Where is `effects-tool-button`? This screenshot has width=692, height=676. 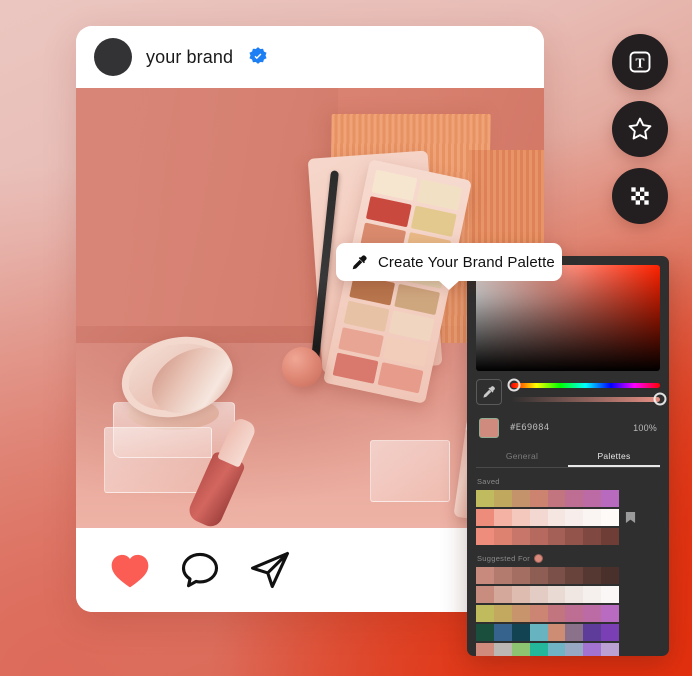
effects-tool-button is located at coordinates (640, 129).